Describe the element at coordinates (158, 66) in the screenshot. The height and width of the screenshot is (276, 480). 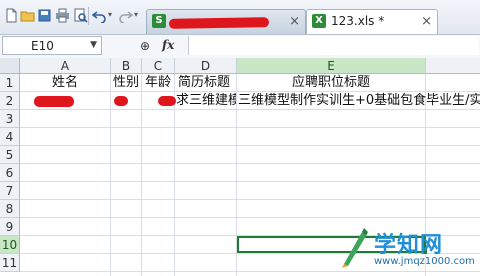
I see `column-header-c: C` at that location.